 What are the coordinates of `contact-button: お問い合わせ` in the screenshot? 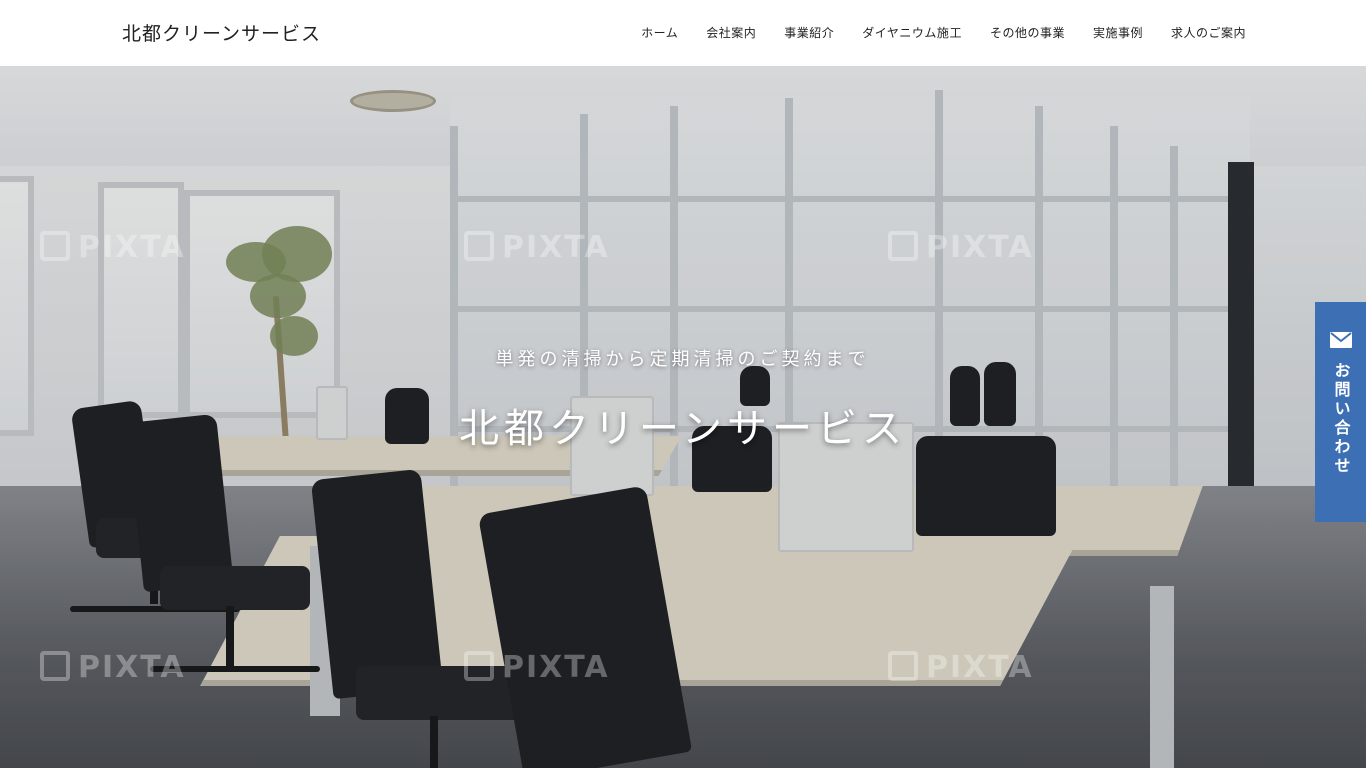 It's located at (1340, 412).